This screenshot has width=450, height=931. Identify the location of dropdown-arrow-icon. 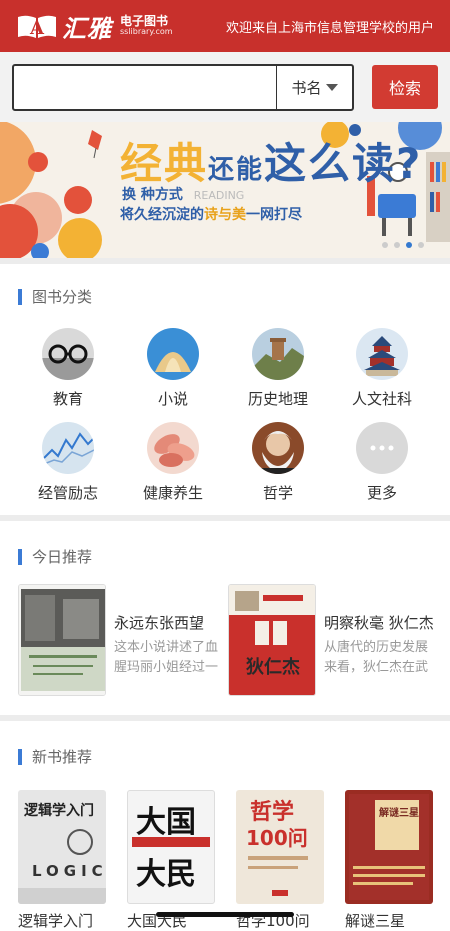
(331, 87).